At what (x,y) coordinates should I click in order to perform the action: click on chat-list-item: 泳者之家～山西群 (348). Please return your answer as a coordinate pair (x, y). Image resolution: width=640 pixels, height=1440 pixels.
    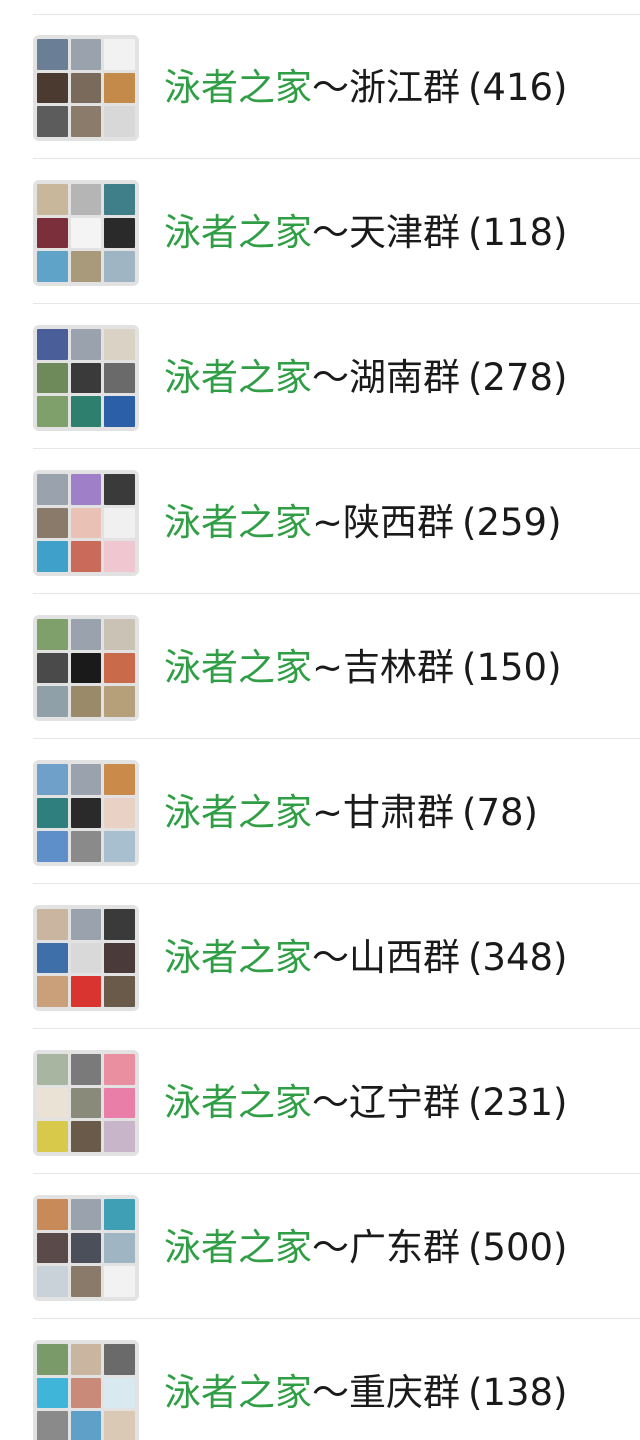
    Looking at the image, I should click on (320, 956).